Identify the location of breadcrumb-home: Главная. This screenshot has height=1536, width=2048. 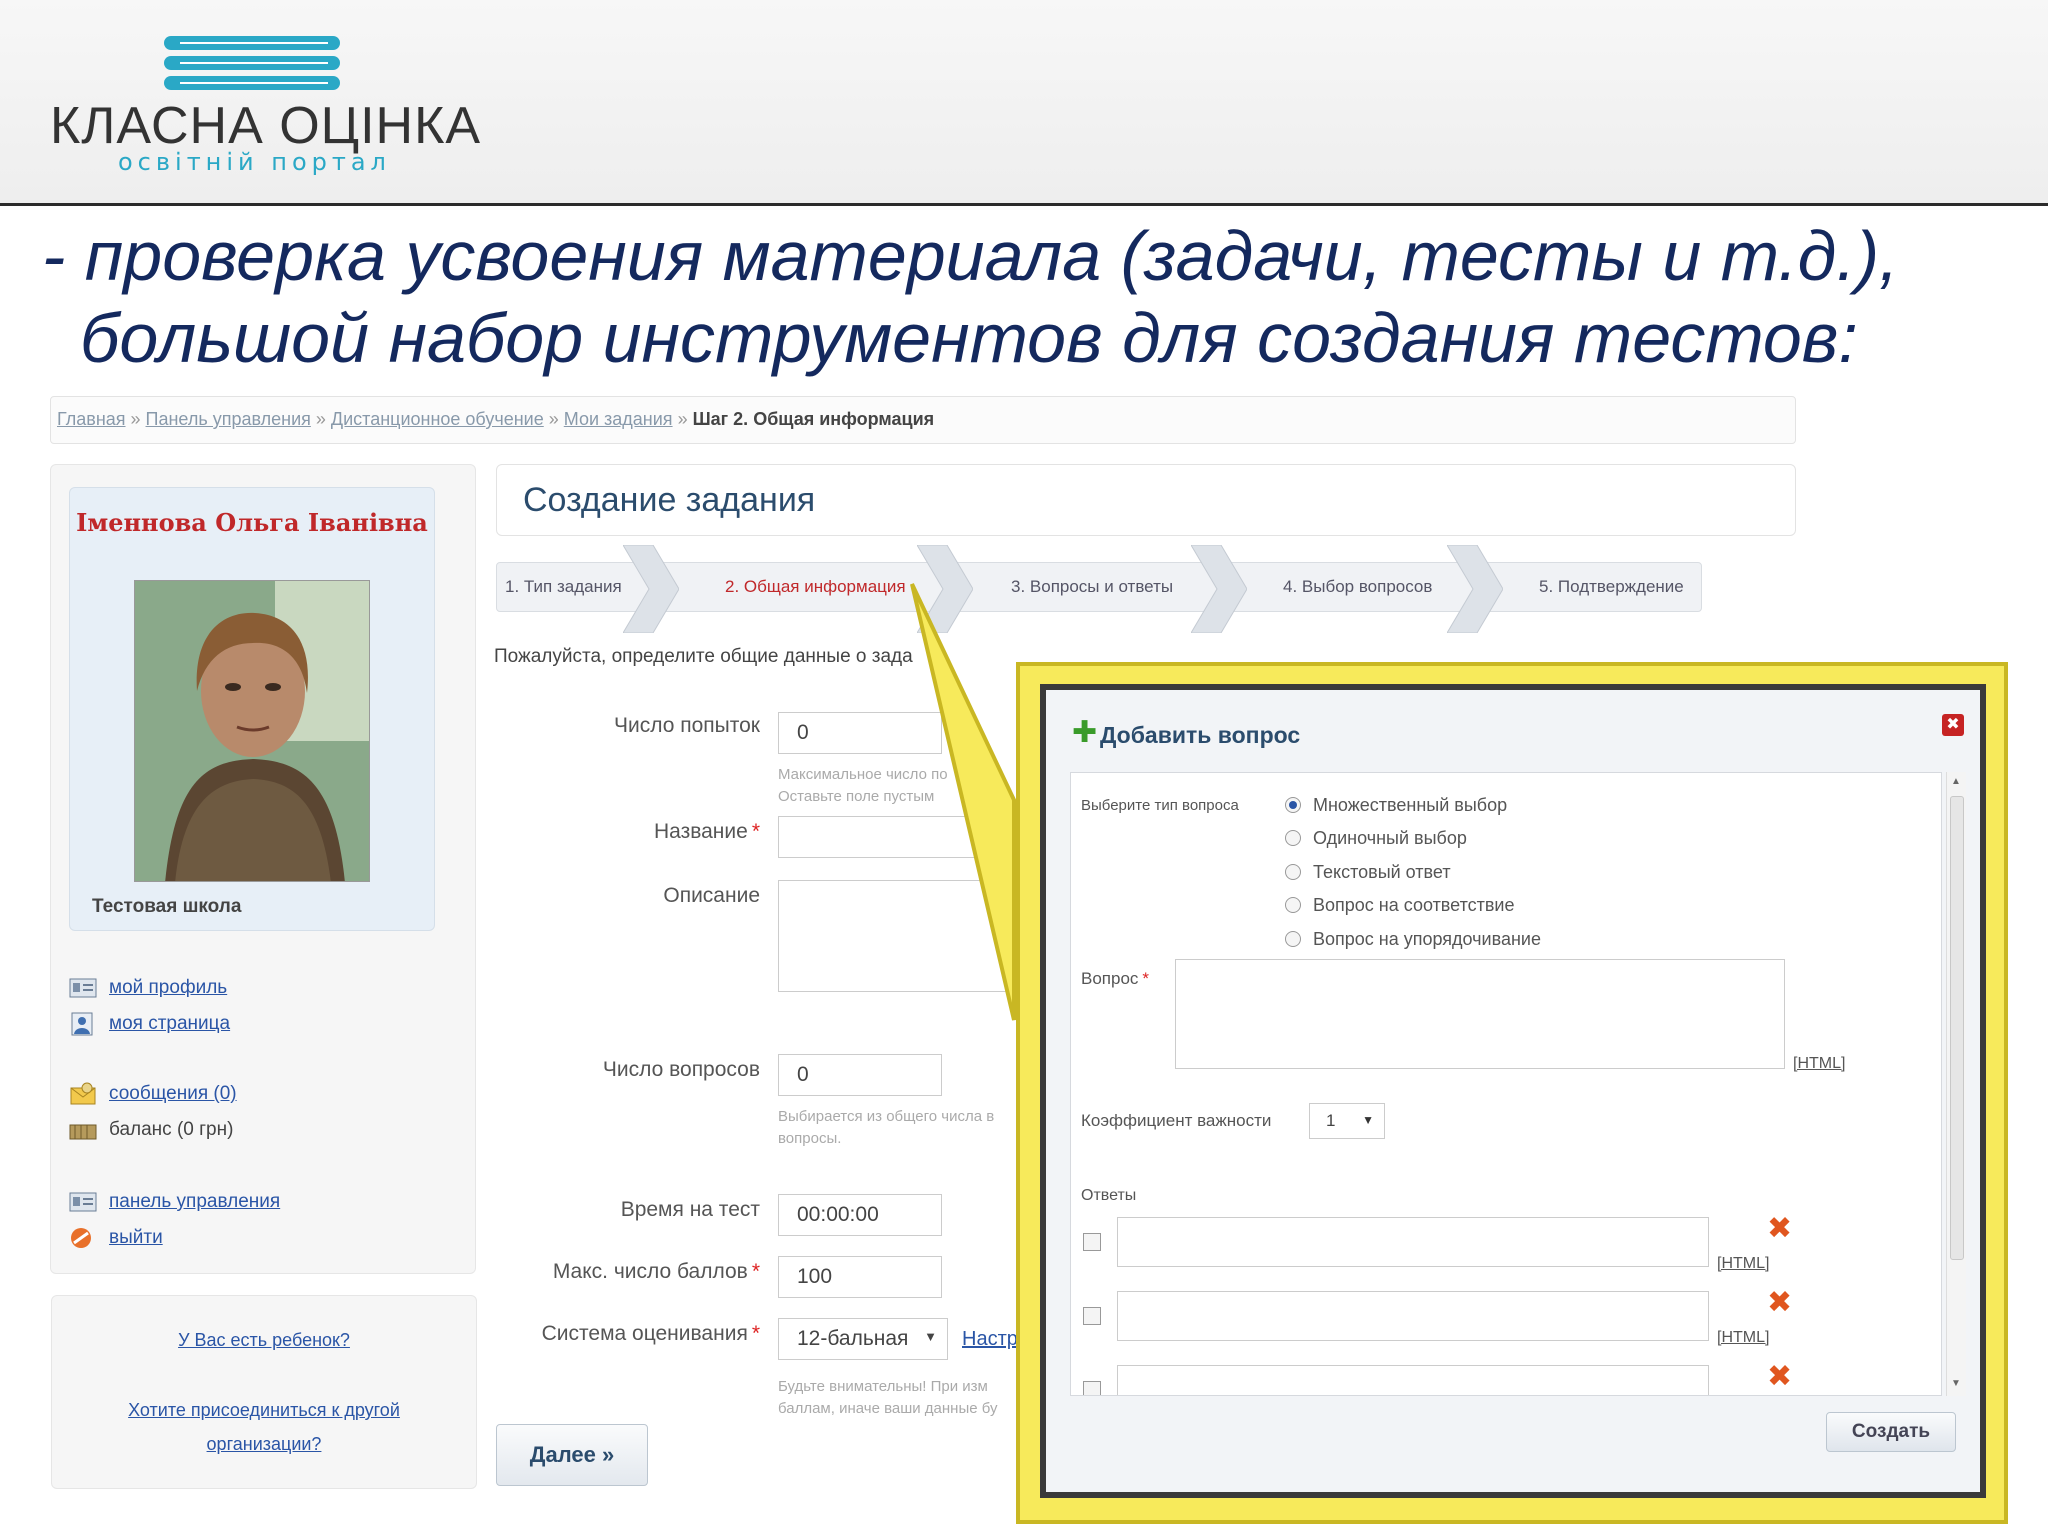
(91, 419).